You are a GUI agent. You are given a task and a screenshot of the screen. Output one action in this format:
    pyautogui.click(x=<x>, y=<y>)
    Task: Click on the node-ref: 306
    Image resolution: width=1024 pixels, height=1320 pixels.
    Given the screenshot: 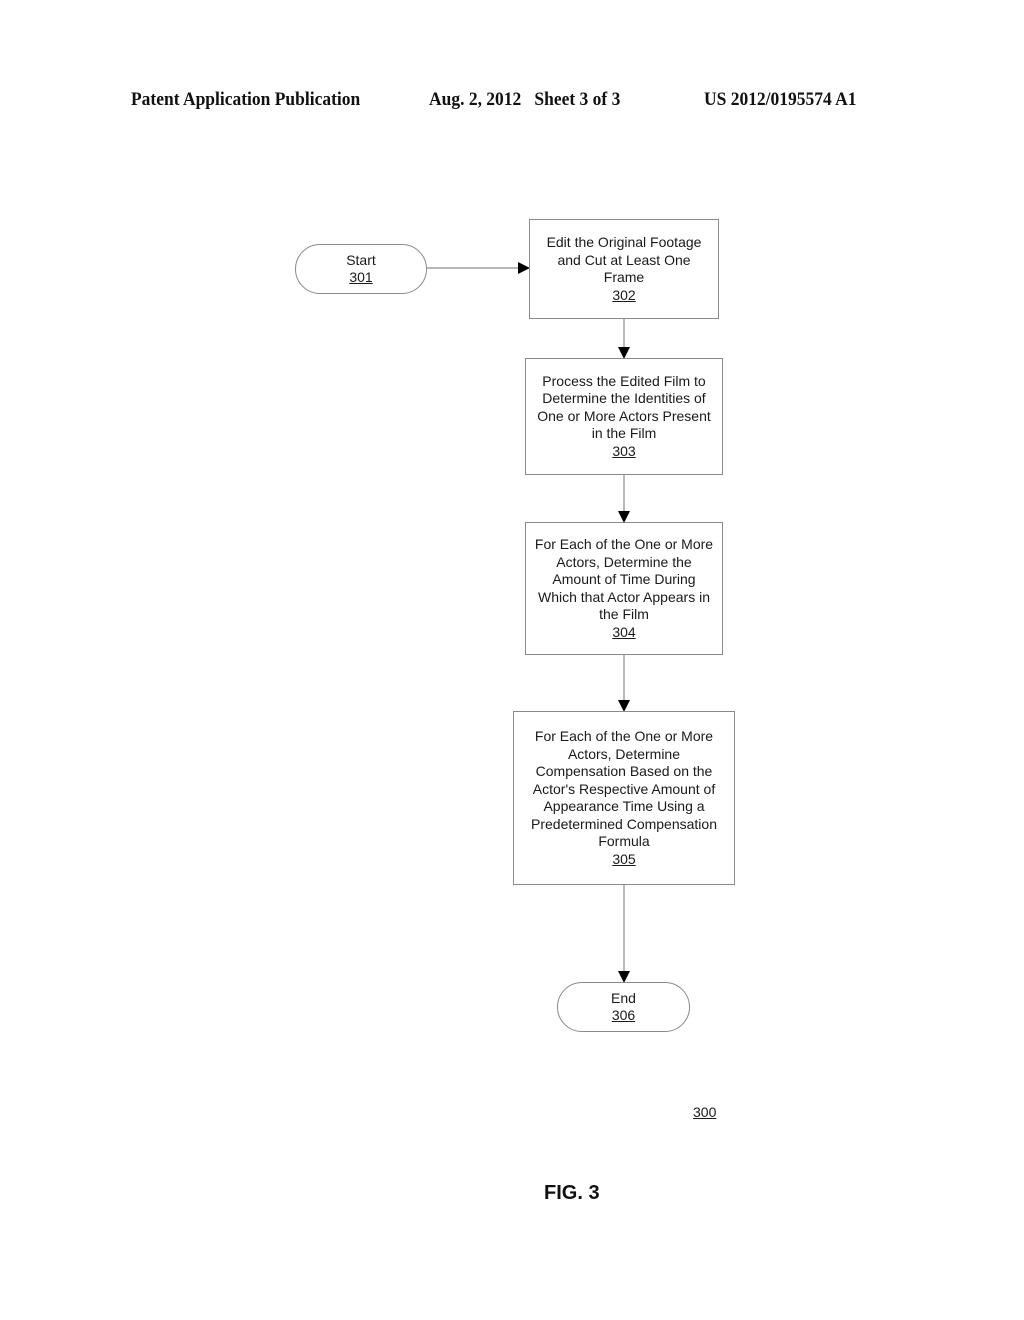 What is the action you would take?
    pyautogui.click(x=623, y=1015)
    